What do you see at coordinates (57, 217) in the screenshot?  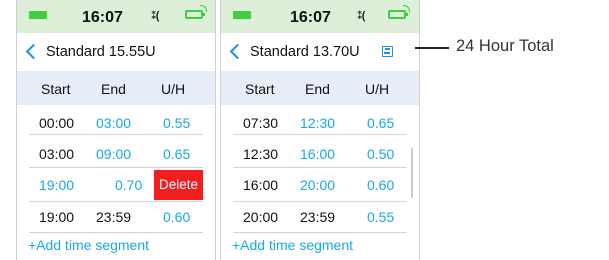 I see `start-time: 19:00` at bounding box center [57, 217].